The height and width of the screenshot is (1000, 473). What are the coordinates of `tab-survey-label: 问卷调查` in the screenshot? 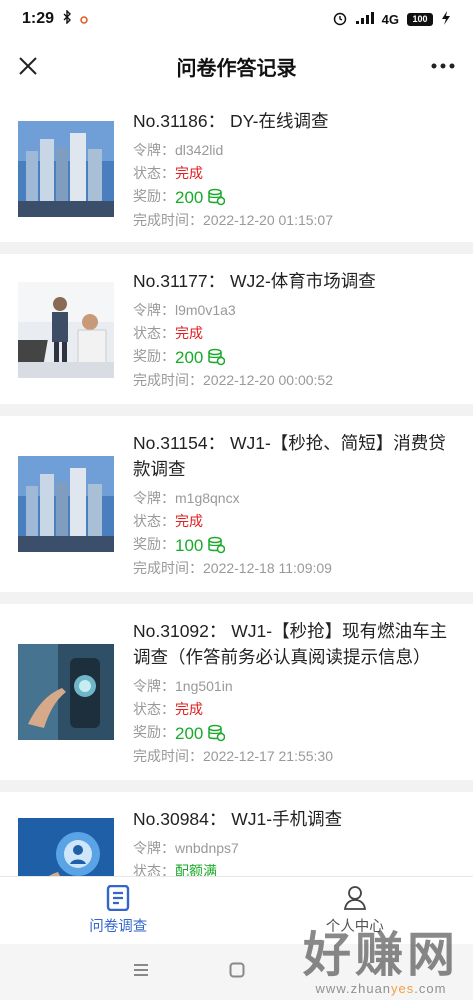 It's located at (118, 927).